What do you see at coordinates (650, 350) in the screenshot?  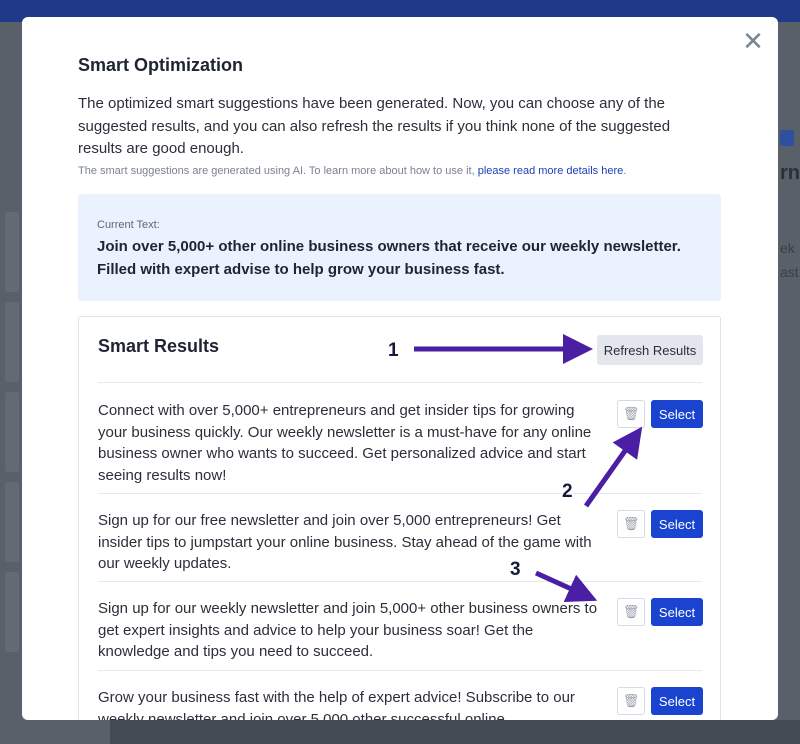 I see `refresh-results-button: Refresh Results` at bounding box center [650, 350].